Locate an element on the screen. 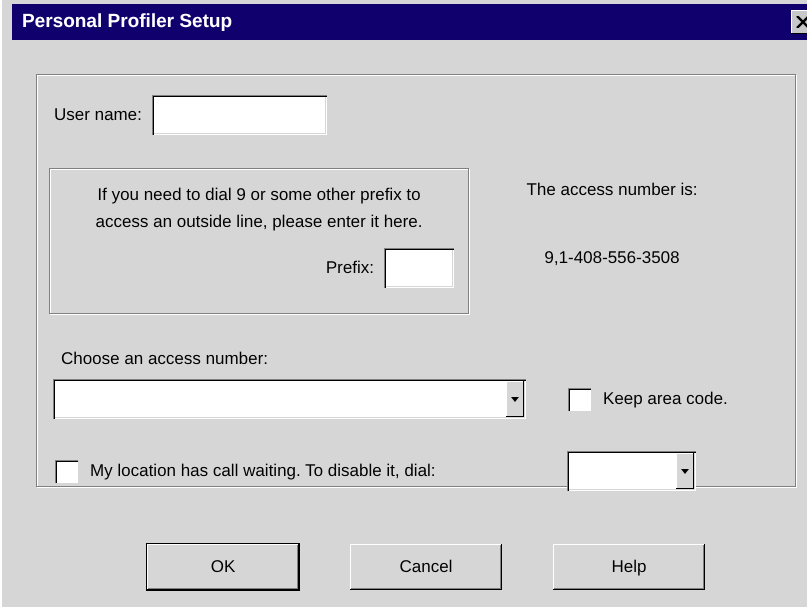 The image size is (807, 607). dialog-button: Help is located at coordinates (629, 567).